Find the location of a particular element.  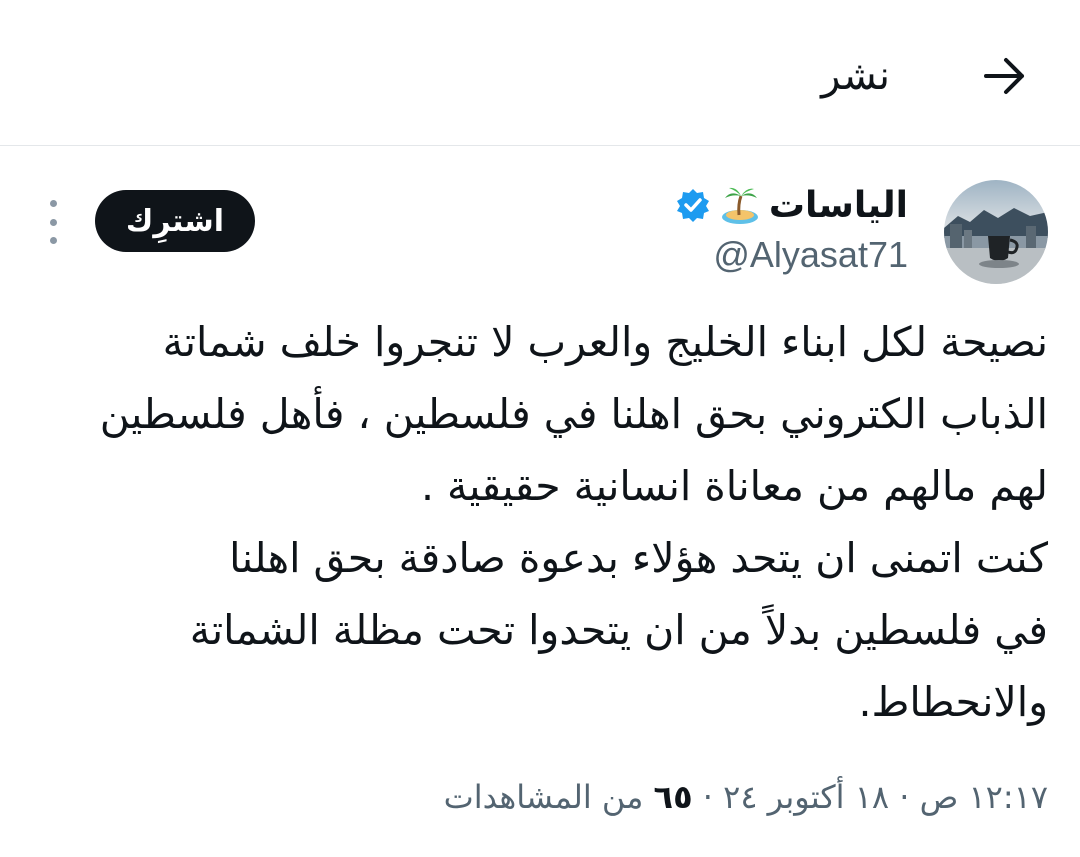

subscribe-button: اشترِك is located at coordinates (175, 221).